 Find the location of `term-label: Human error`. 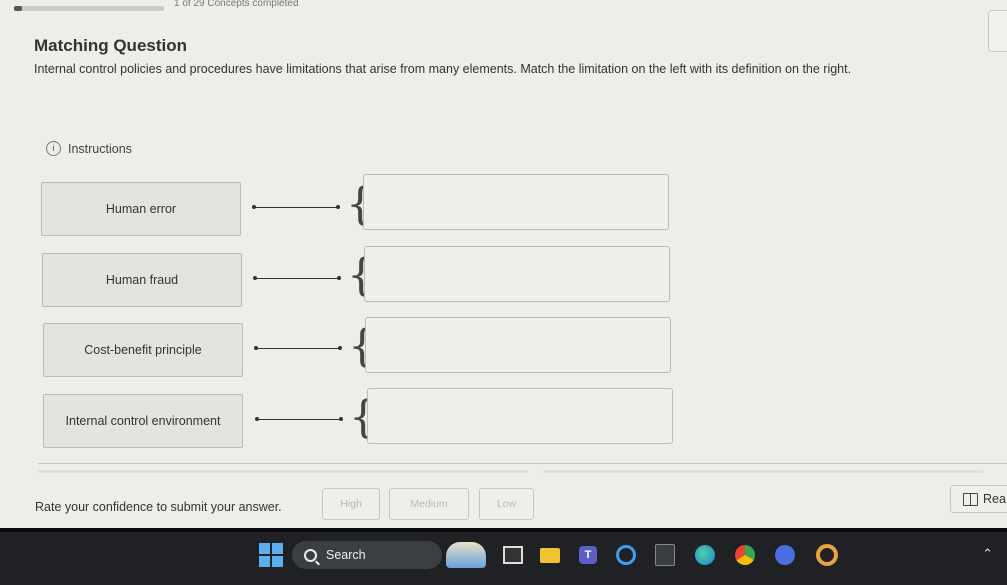

term-label: Human error is located at coordinates (141, 209).